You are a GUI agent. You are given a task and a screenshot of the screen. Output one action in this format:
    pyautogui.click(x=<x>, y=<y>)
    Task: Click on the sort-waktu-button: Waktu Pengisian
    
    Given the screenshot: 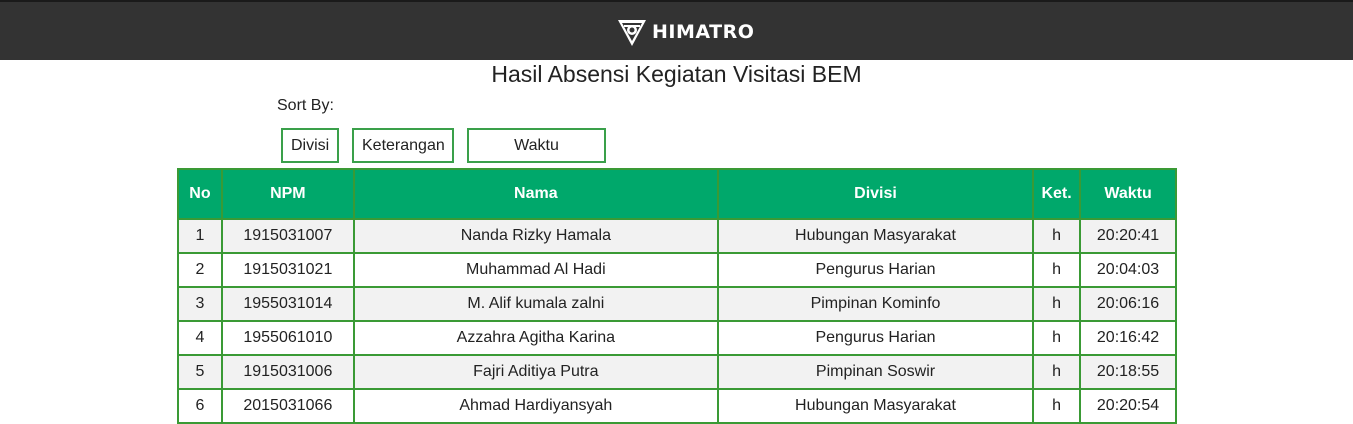 What is the action you would take?
    pyautogui.click(x=536, y=156)
    